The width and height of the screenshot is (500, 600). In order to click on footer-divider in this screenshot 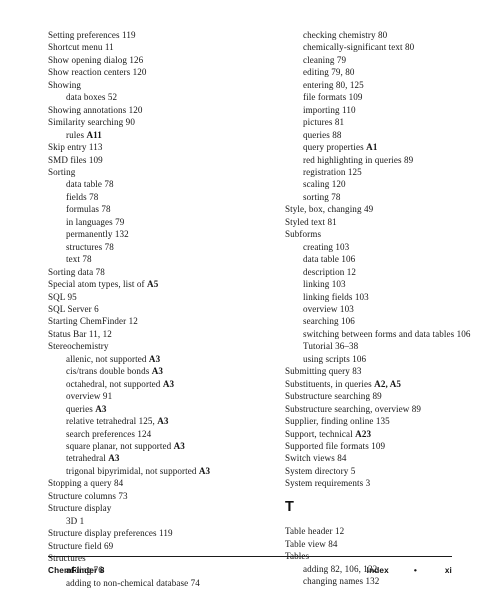, I will do `click(250, 556)`.